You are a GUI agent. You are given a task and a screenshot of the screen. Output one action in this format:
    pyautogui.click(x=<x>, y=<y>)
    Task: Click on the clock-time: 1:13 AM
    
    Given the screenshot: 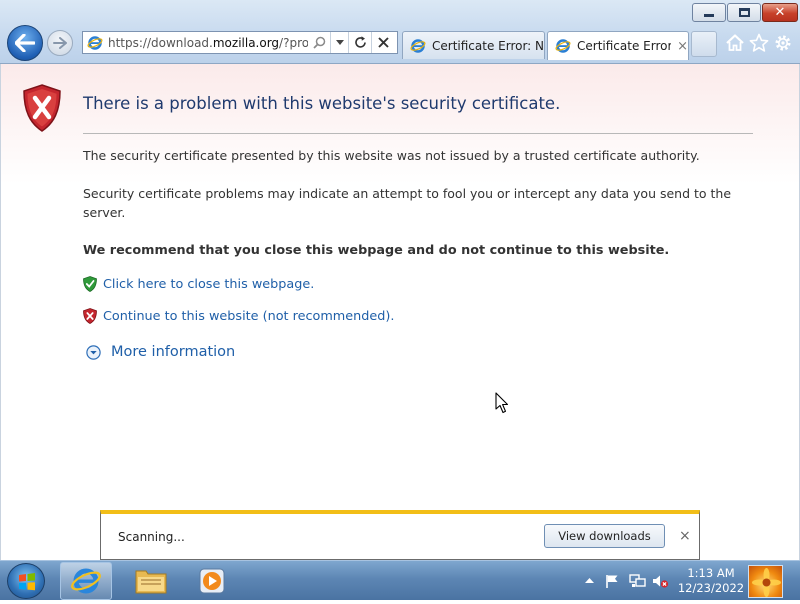 What is the action you would take?
    pyautogui.click(x=711, y=573)
    